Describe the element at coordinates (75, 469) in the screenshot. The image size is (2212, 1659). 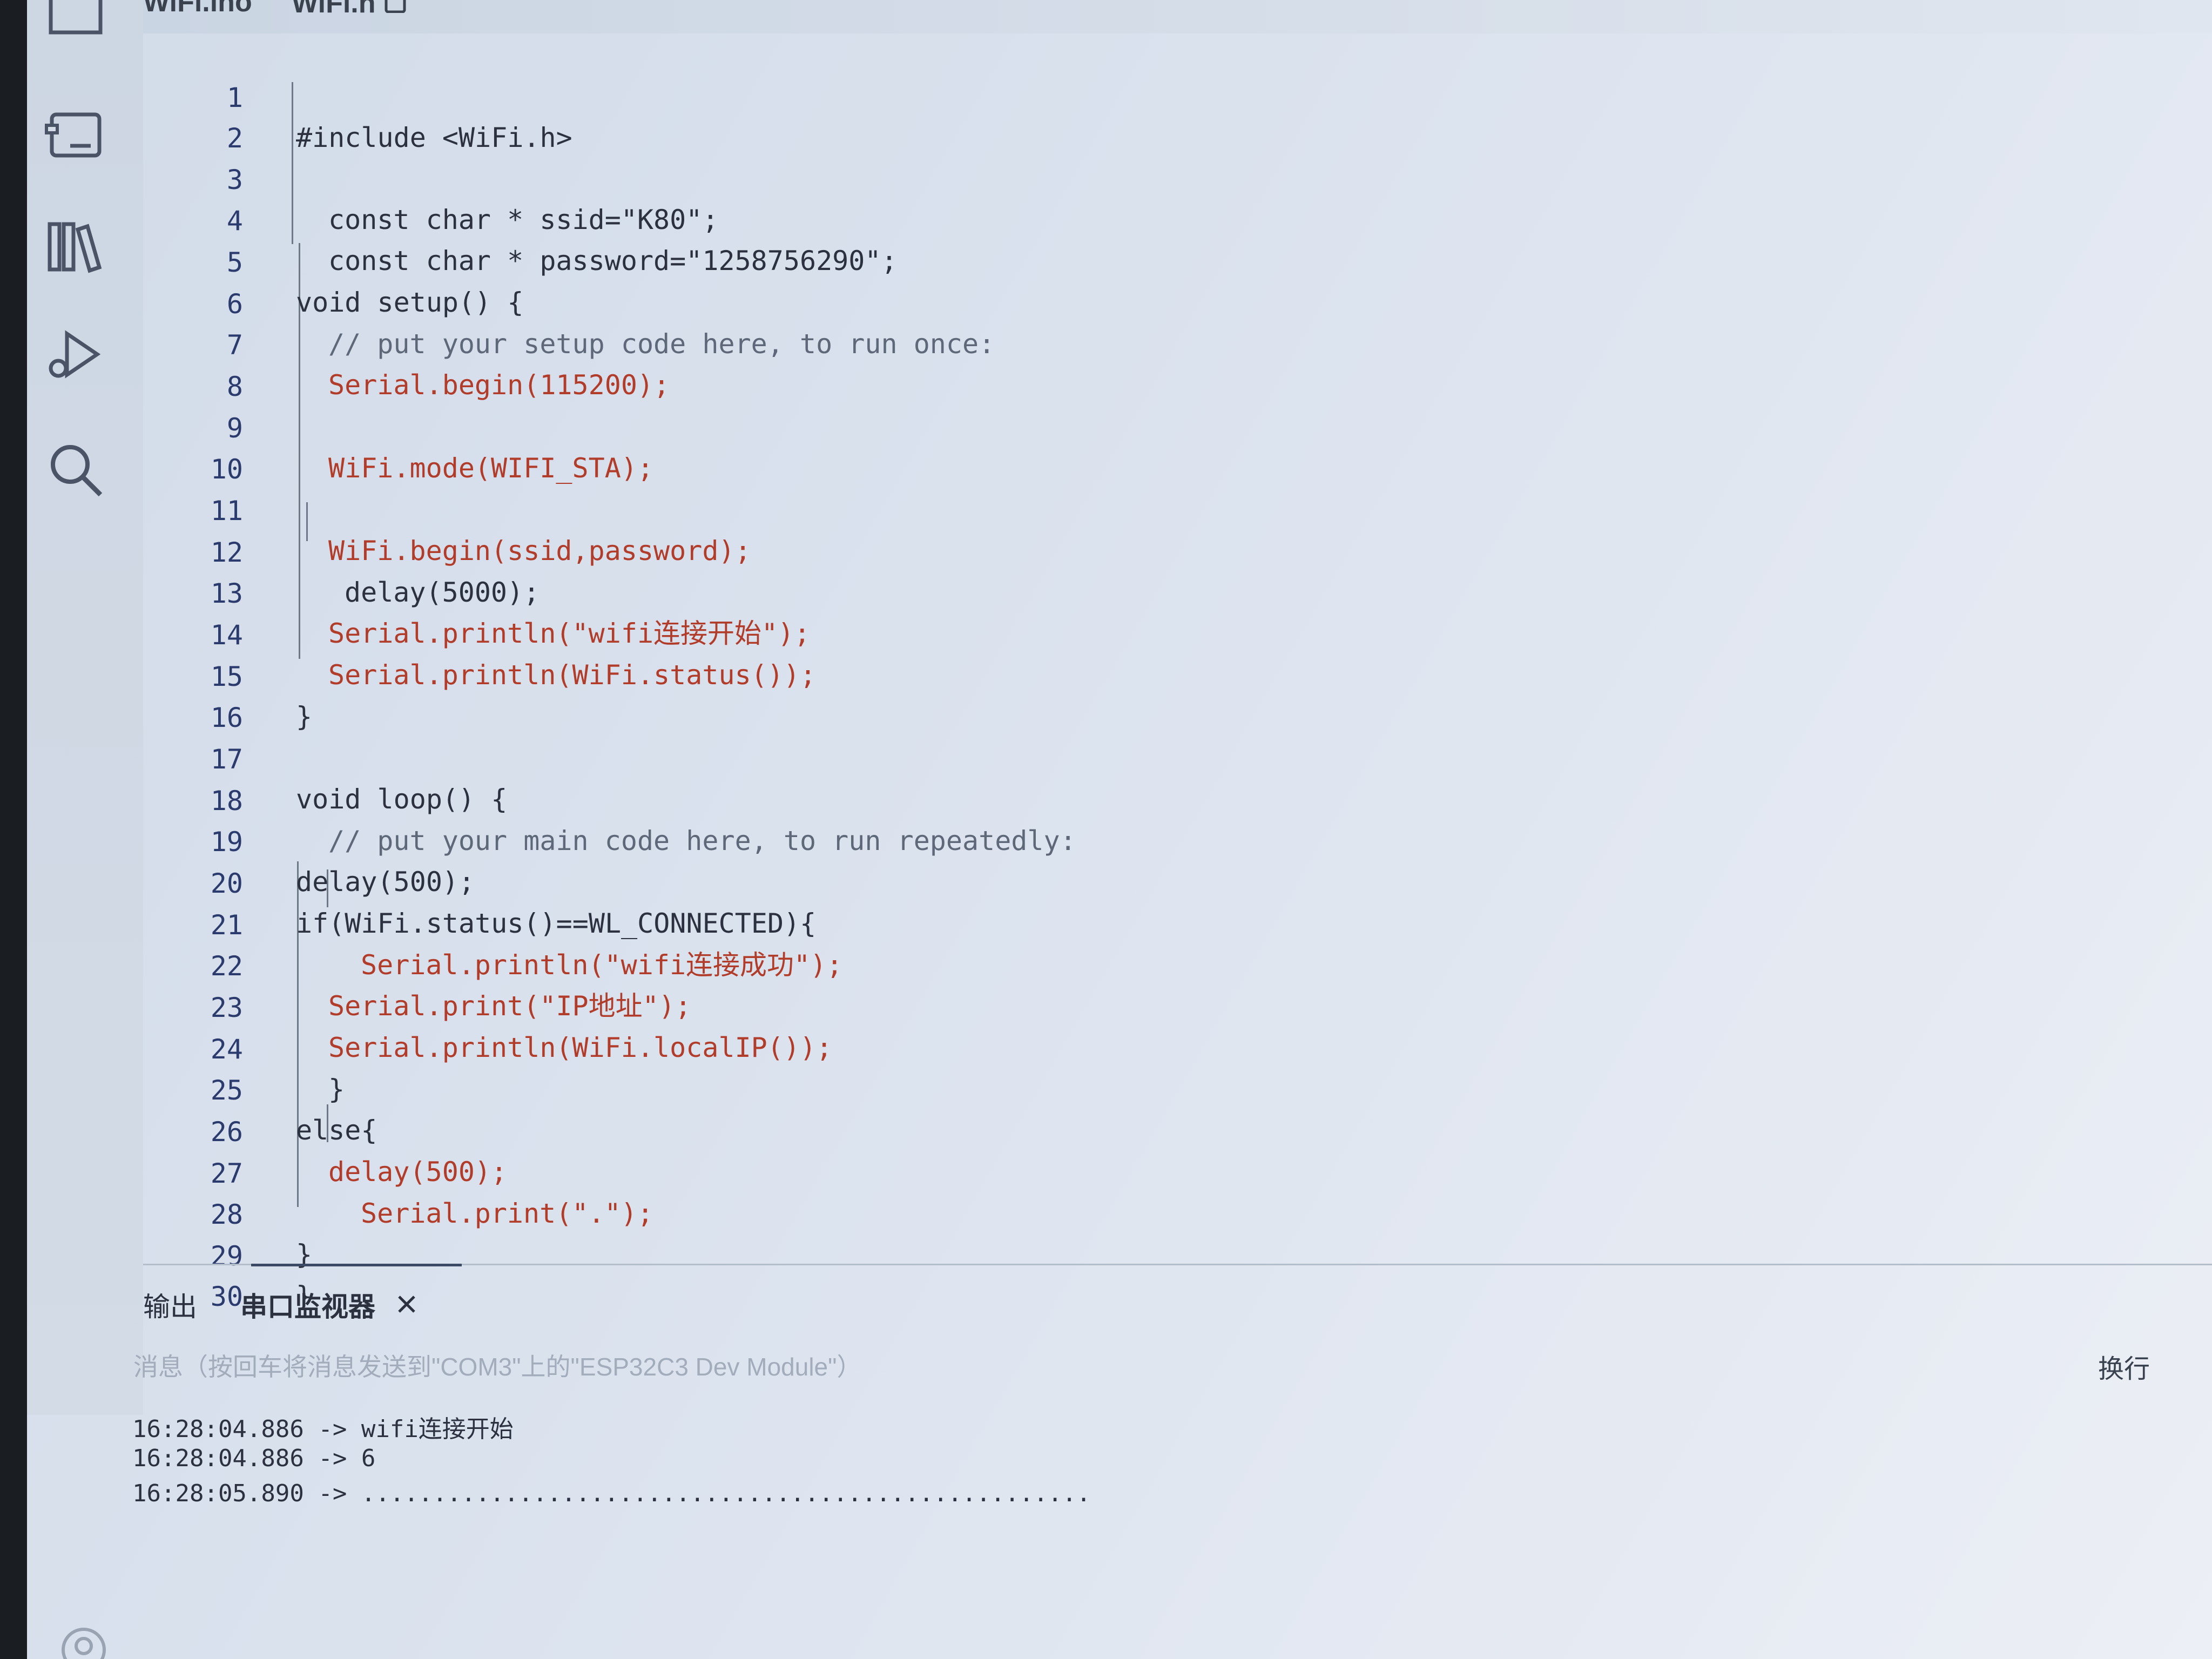
I see `search-icon` at that location.